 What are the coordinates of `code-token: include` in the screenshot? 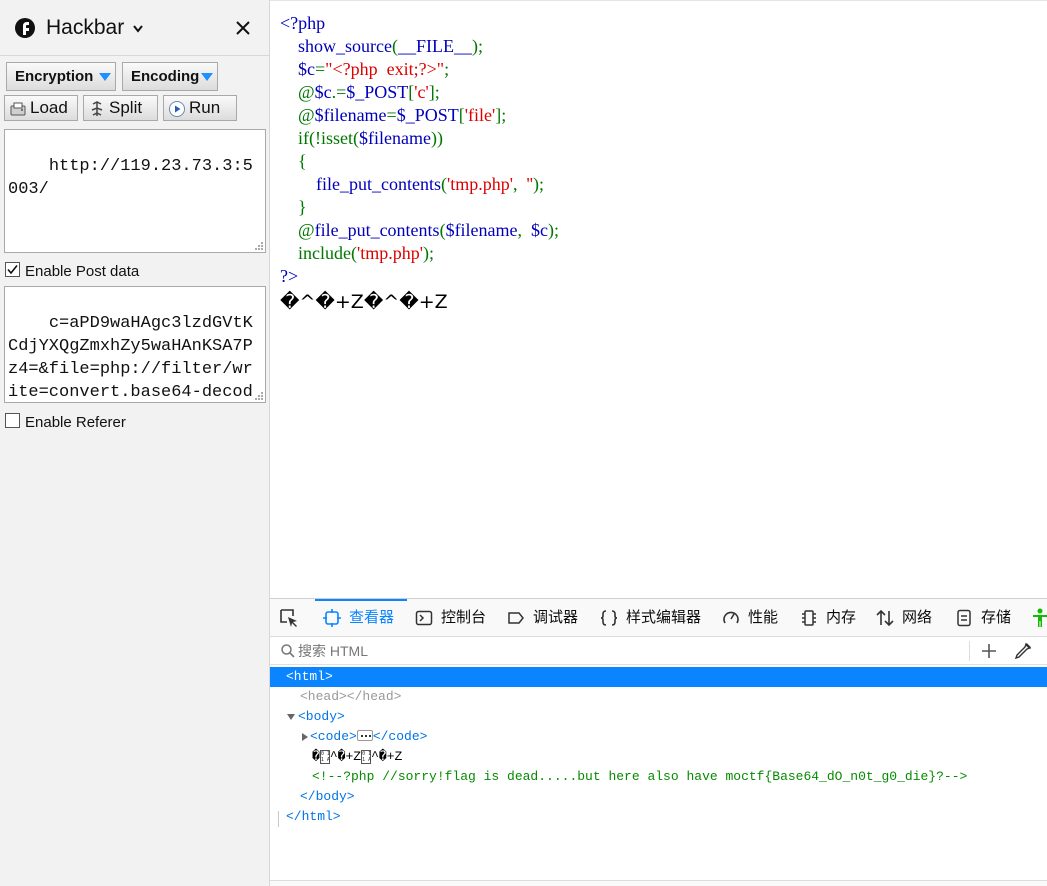 It's located at (324, 253).